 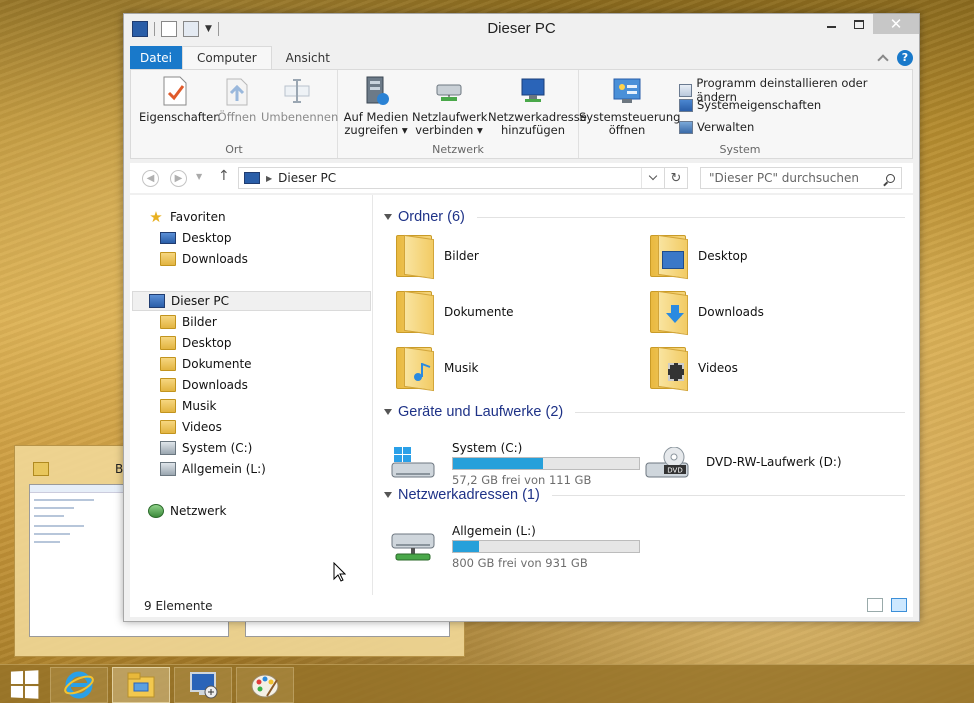 I want to click on folder-icon, so click(x=41, y=469).